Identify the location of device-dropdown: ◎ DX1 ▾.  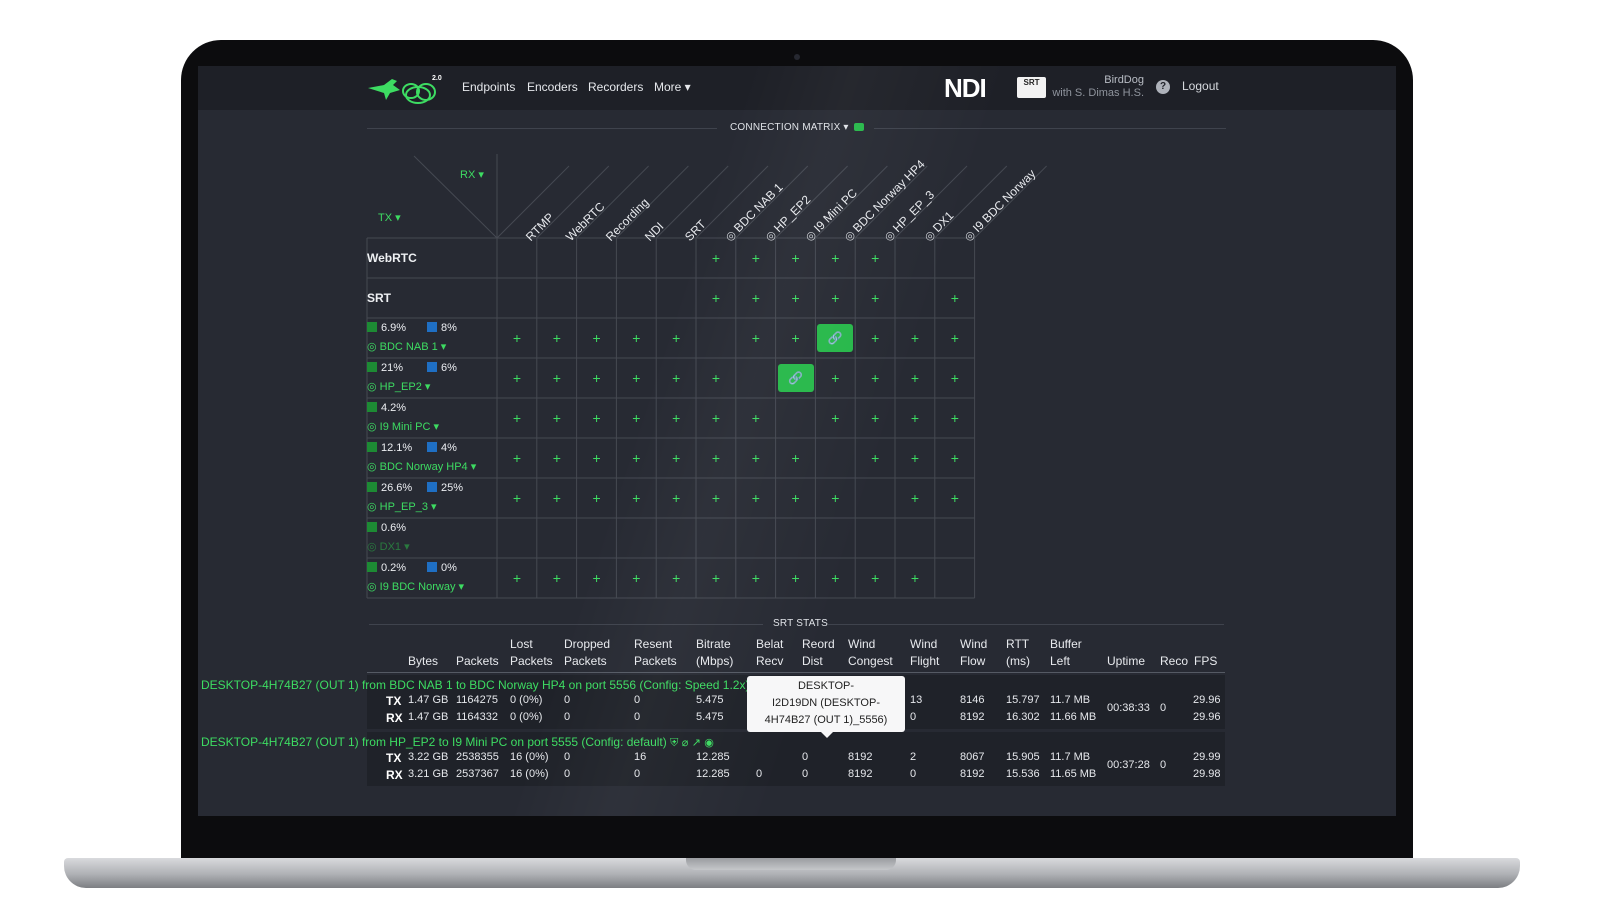
(388, 546).